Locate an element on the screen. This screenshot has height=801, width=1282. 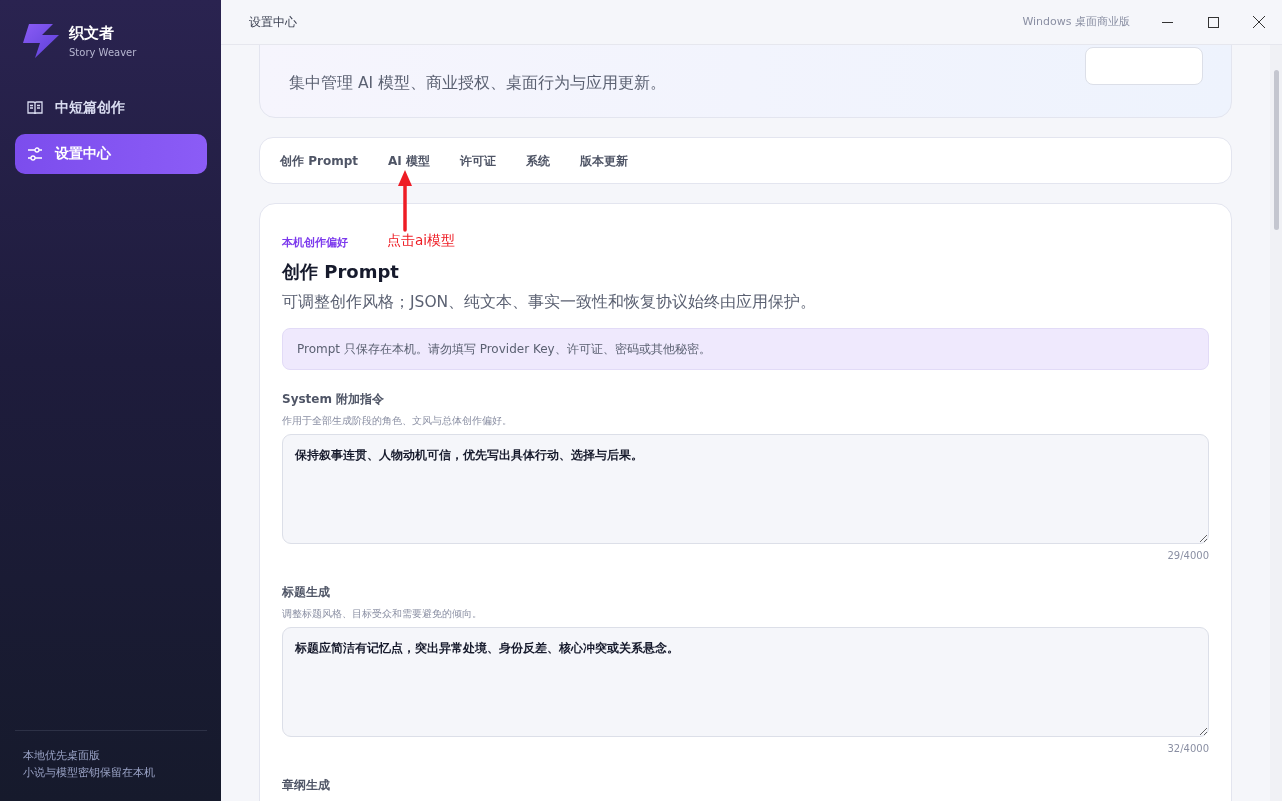
prompt-textarea: 标题应简洁有记忆点，突出异常处境、身份反差、核心冲突或关系悬念。 is located at coordinates (745, 681).